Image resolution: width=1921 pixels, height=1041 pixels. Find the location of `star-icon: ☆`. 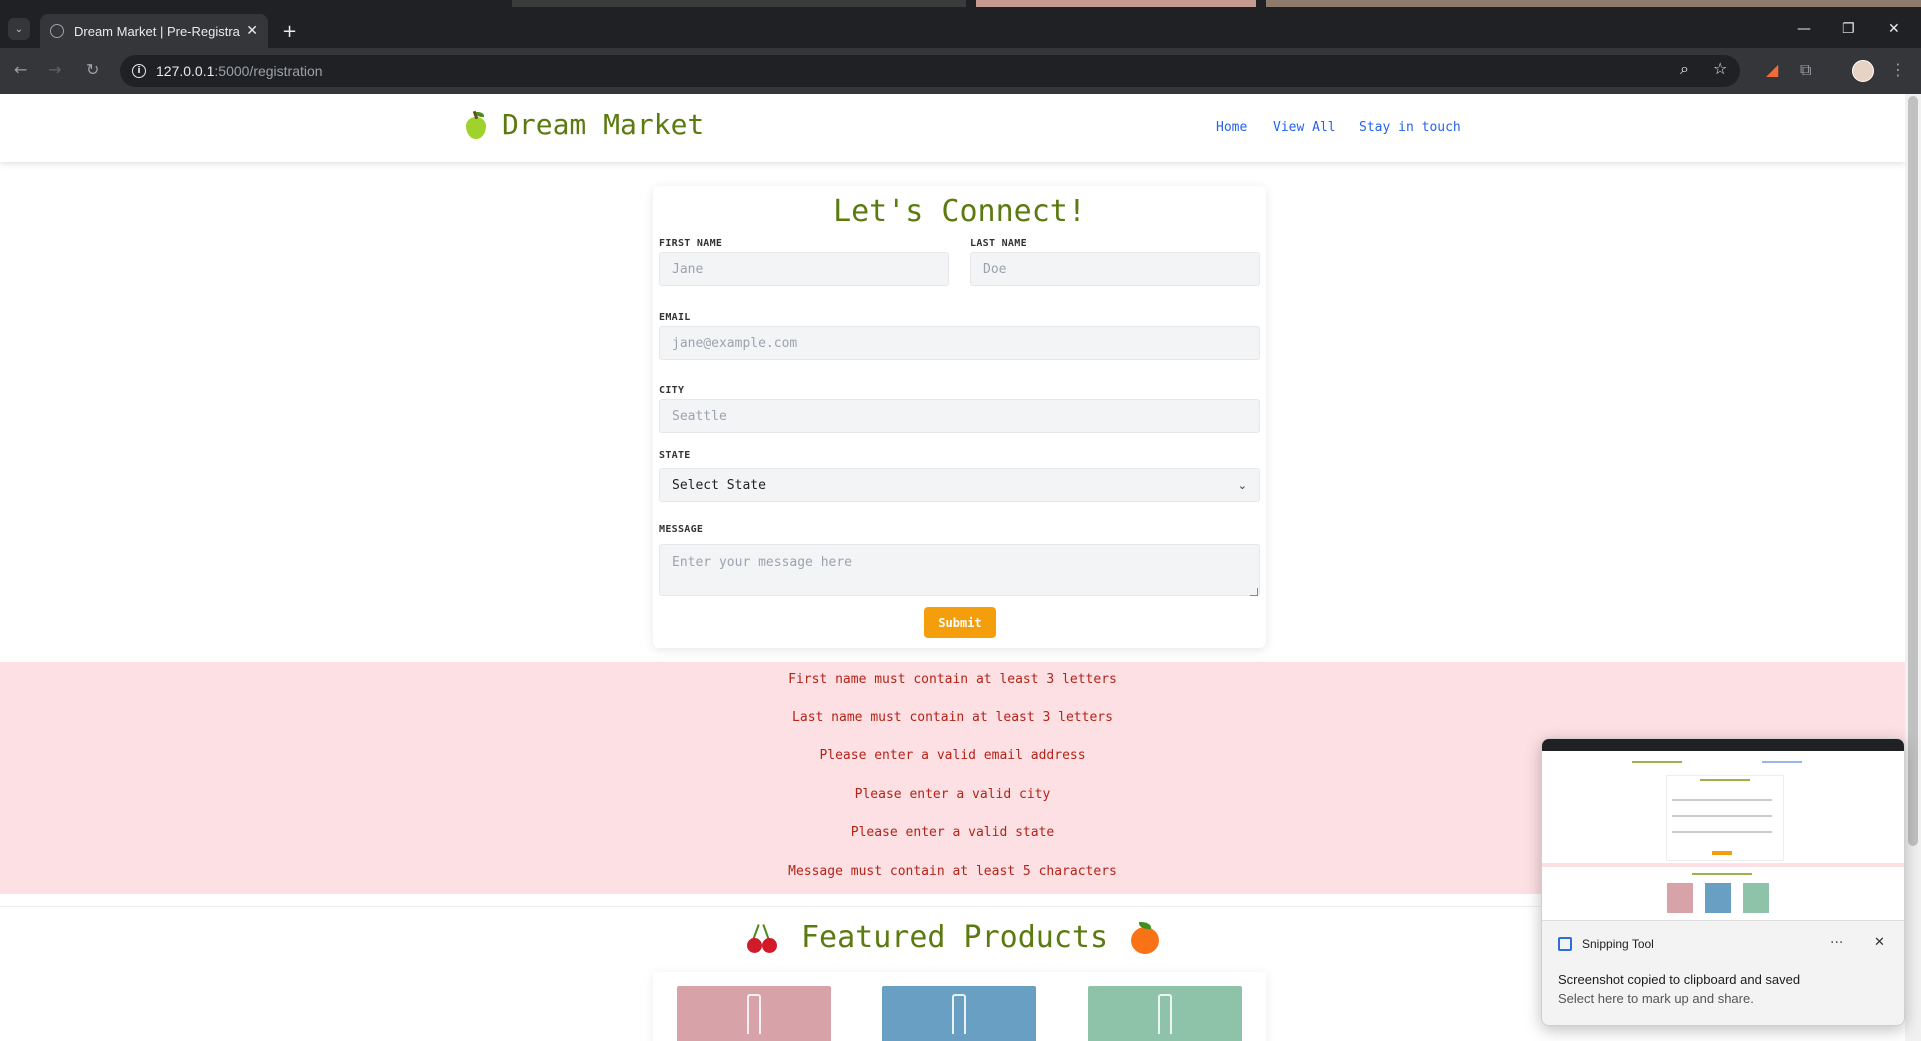

star-icon: ☆ is located at coordinates (1720, 68).